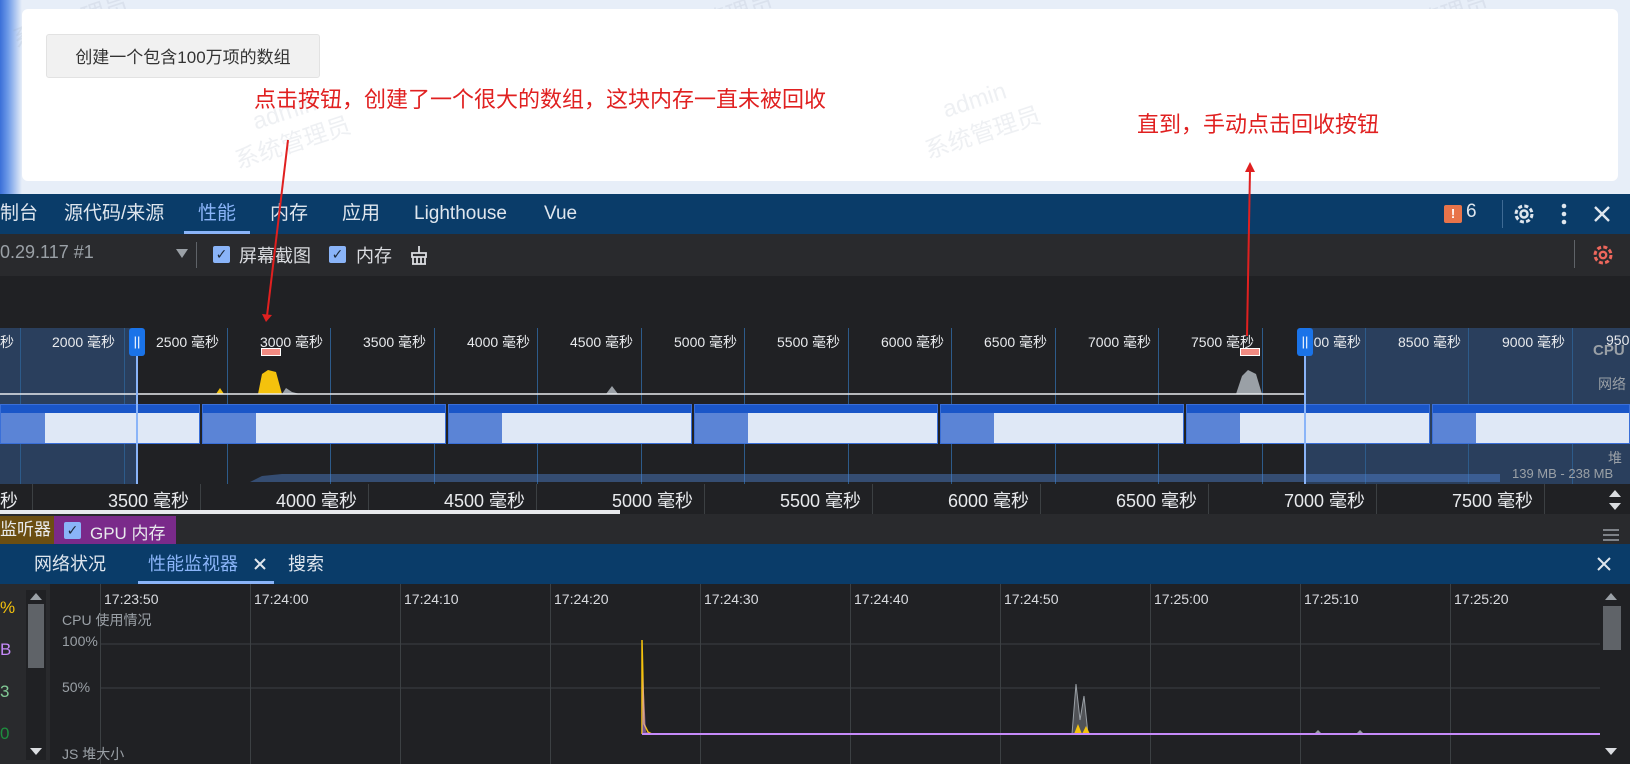 This screenshot has width=1630, height=764. I want to click on tab-application: 应用, so click(361, 214).